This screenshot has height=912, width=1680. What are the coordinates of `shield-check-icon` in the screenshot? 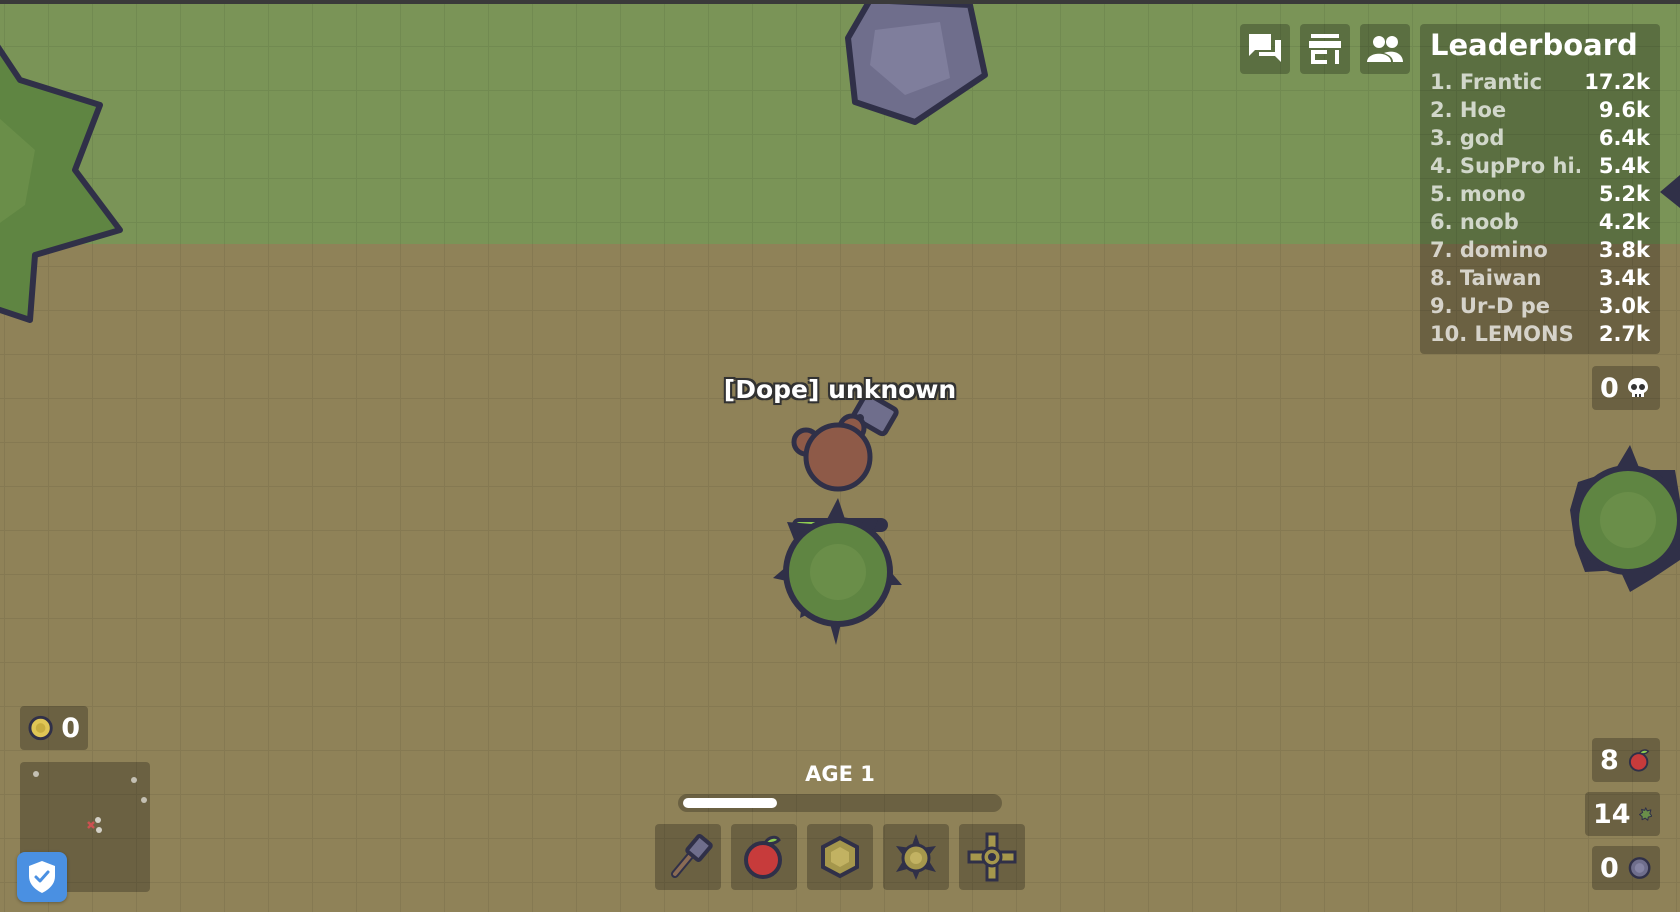 It's located at (42, 877).